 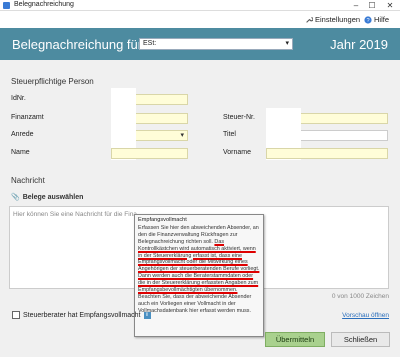 What do you see at coordinates (53, 197) in the screenshot?
I see `select-documents-label: Belege auswählen` at bounding box center [53, 197].